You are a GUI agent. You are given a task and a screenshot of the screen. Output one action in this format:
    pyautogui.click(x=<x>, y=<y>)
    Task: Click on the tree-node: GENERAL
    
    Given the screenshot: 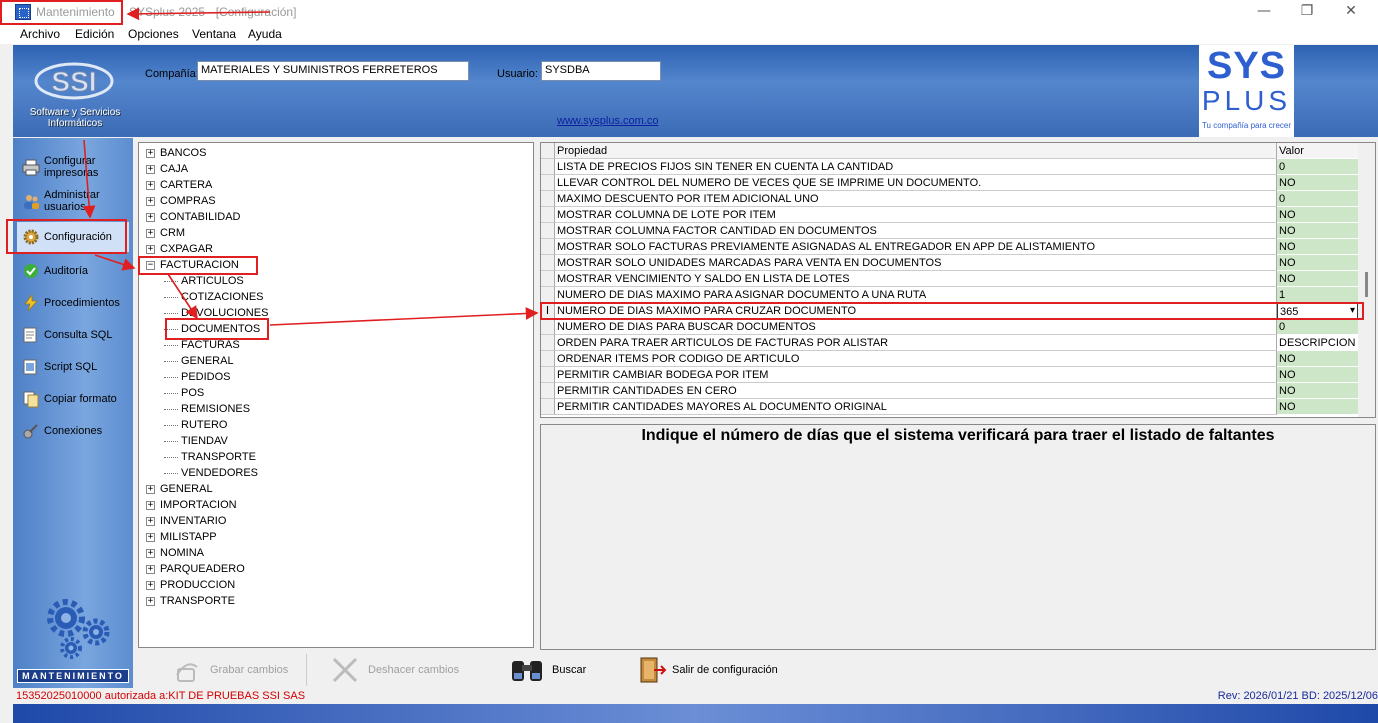 What is the action you would take?
    pyautogui.click(x=207, y=363)
    